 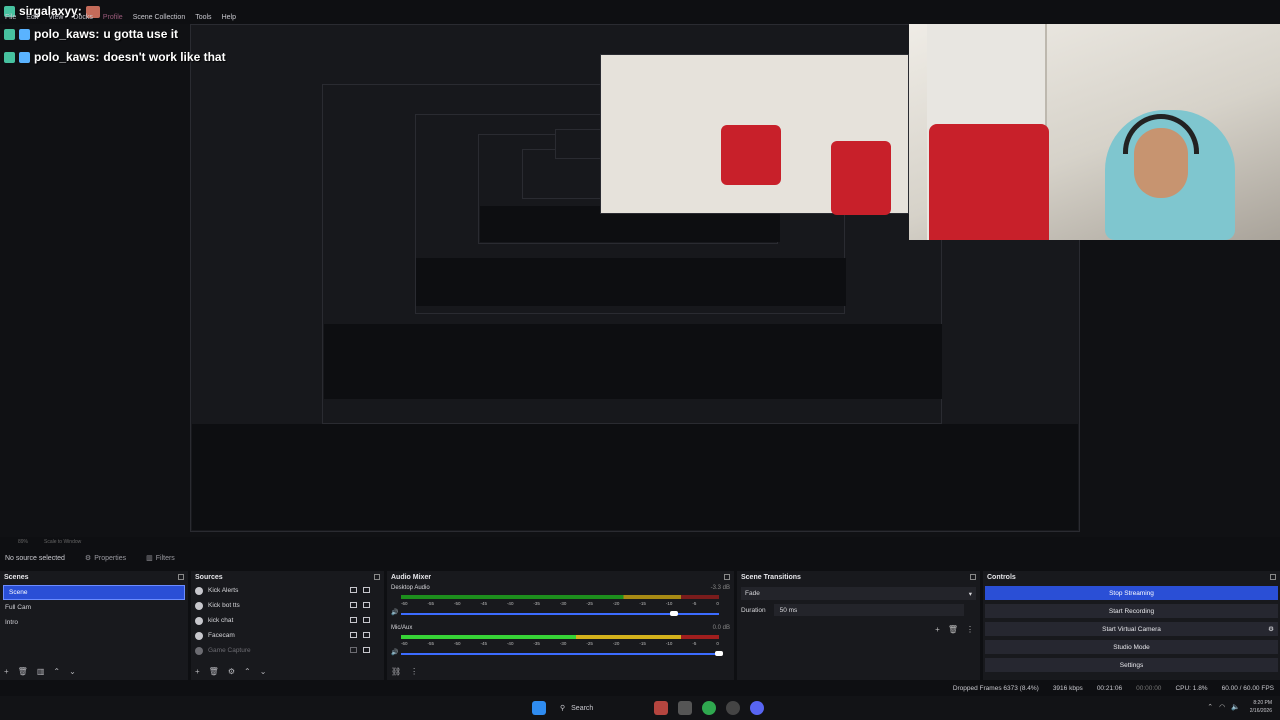 What do you see at coordinates (858, 593) in the screenshot?
I see `transition-select: Fade ▾` at bounding box center [858, 593].